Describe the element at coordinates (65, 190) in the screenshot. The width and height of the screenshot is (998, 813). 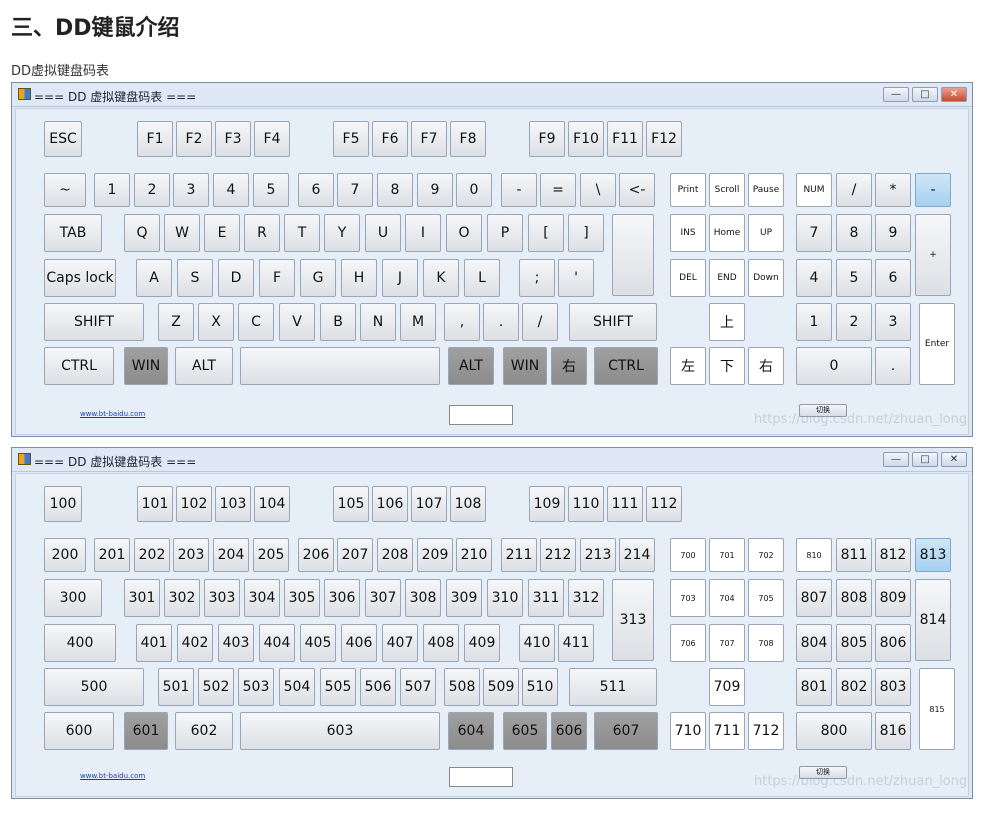
I see `key--: ~` at that location.